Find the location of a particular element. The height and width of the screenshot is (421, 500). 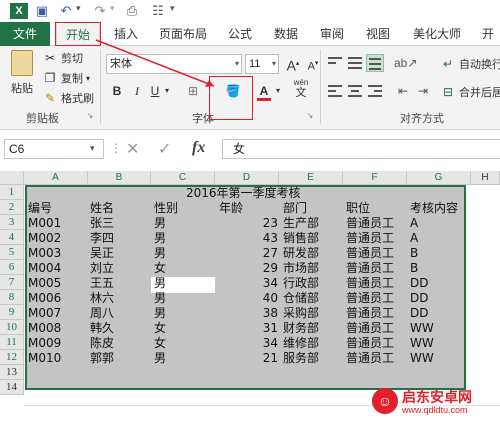

align-right-icon is located at coordinates (375, 91).